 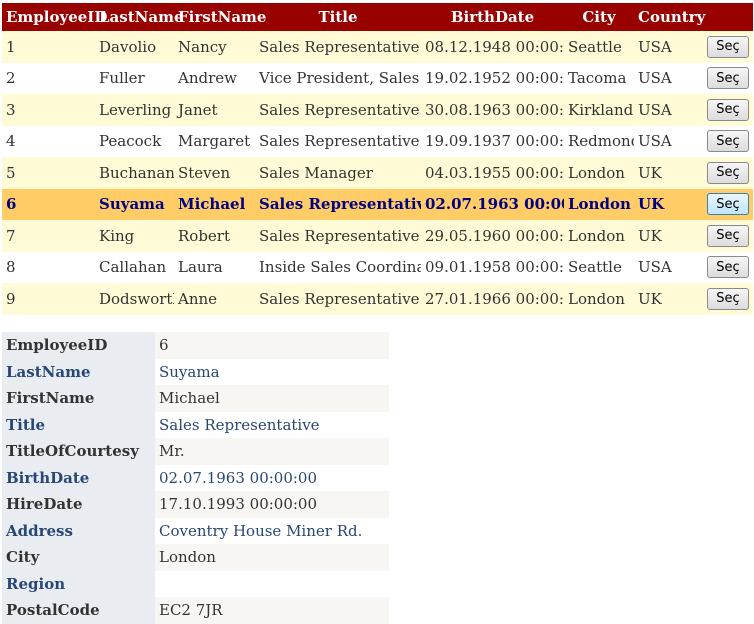 I want to click on column-header-lastname: LastName, so click(x=139, y=17).